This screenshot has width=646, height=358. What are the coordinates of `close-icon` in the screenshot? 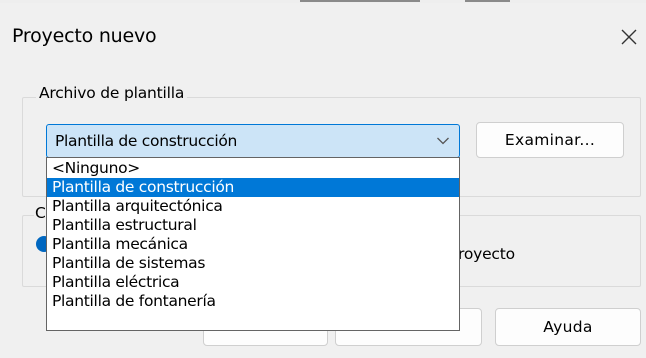 It's located at (629, 37).